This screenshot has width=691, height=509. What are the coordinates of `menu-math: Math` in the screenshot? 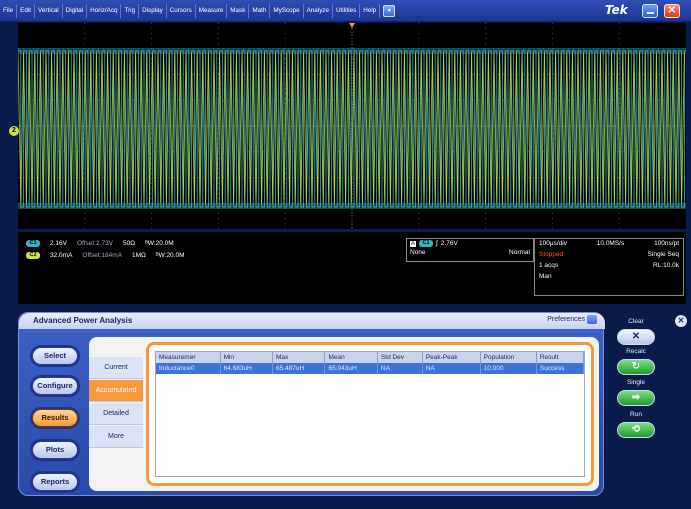 It's located at (260, 10).